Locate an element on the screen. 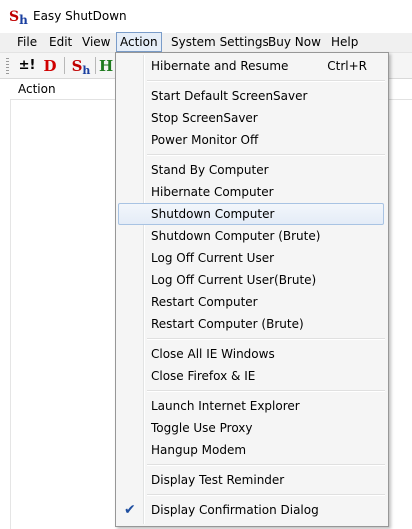 The width and height of the screenshot is (412, 529). menu-item-label: Stop ScreenSaver is located at coordinates (204, 118).